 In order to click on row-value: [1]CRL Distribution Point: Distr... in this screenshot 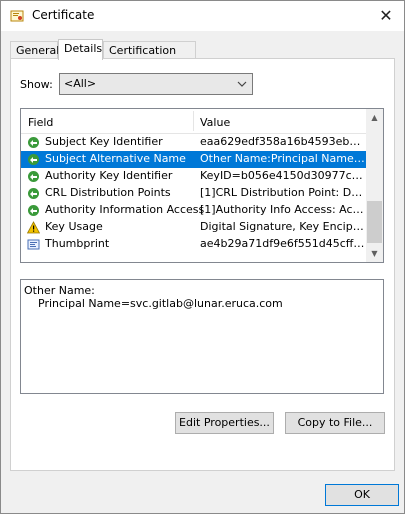, I will do `click(282, 192)`.